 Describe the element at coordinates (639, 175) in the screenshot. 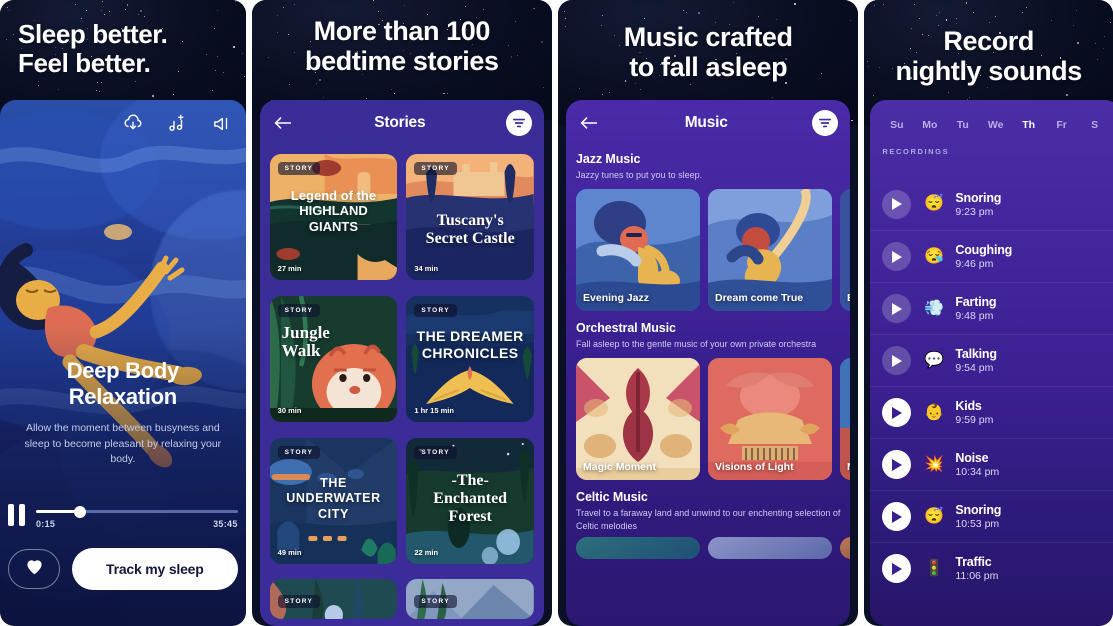

I see `section-subtitle: Jazzy tunes to put you to sleep.` at that location.